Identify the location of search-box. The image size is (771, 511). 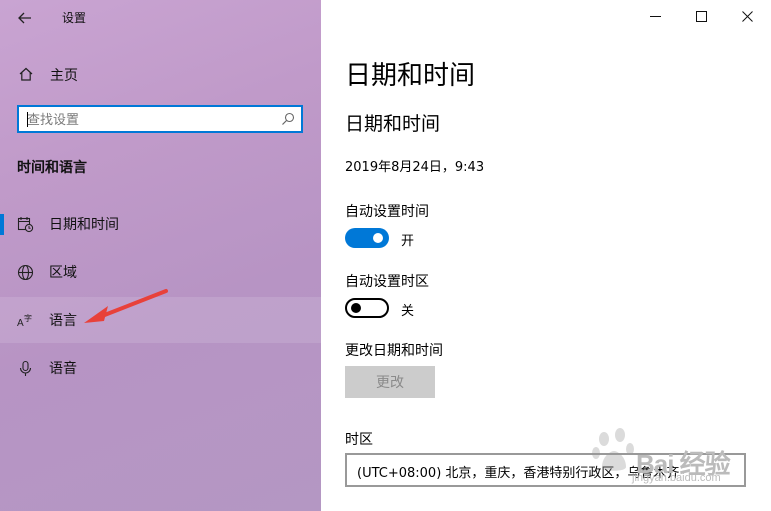
(160, 119).